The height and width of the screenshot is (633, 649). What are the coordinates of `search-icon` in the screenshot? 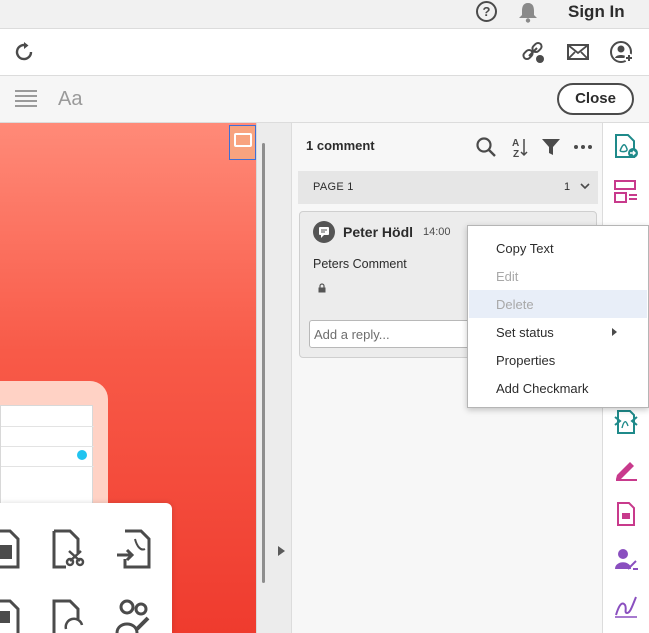 It's located at (486, 147).